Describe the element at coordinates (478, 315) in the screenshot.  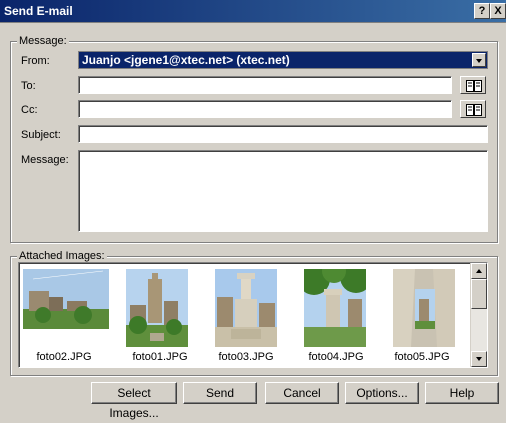
I see `image-list-scrollbar` at that location.